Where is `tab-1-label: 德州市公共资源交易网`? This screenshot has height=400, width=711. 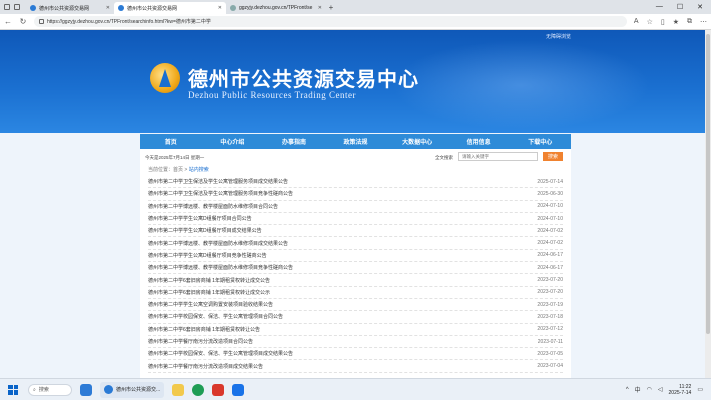 tab-1-label: 德州市公共资源交易网 is located at coordinates (64, 8).